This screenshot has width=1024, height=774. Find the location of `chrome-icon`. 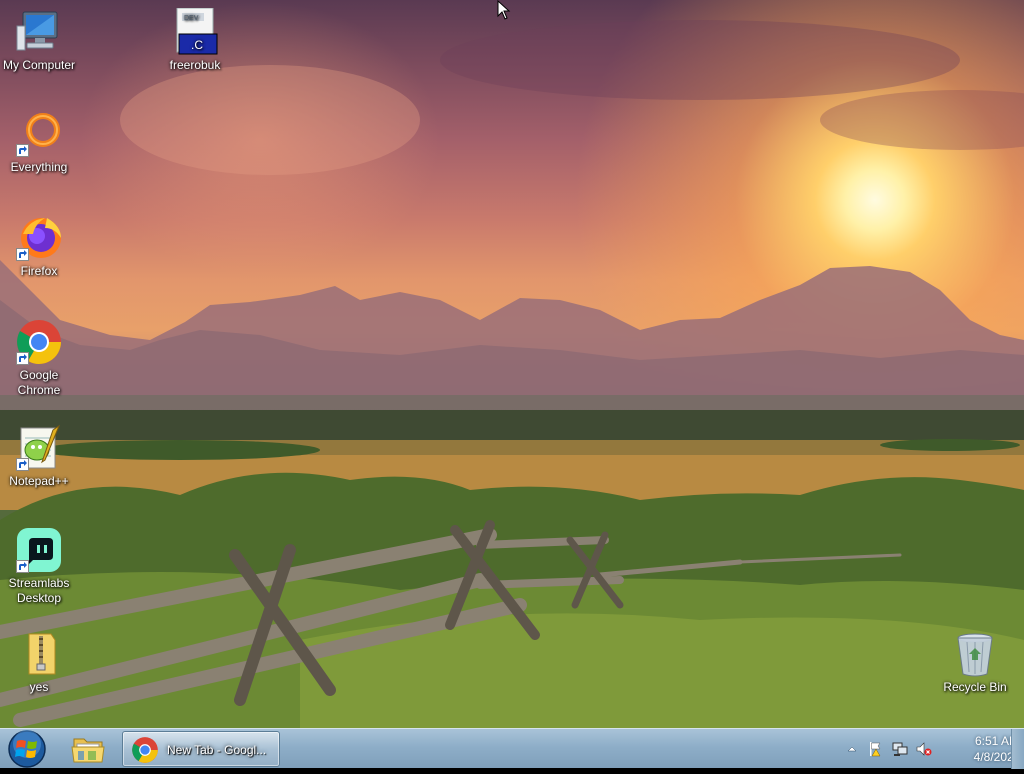

chrome-icon is located at coordinates (145, 750).